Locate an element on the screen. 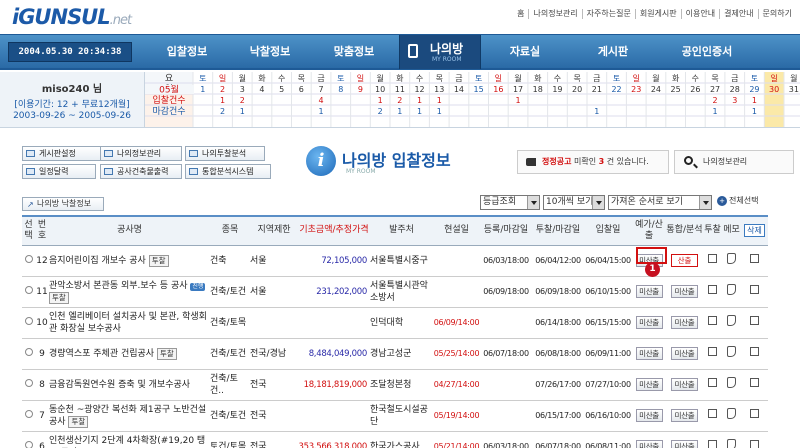 Image resolution: width=800 pixels, height=448 pixels. top-link-payment: 결제안내 is located at coordinates (738, 14).